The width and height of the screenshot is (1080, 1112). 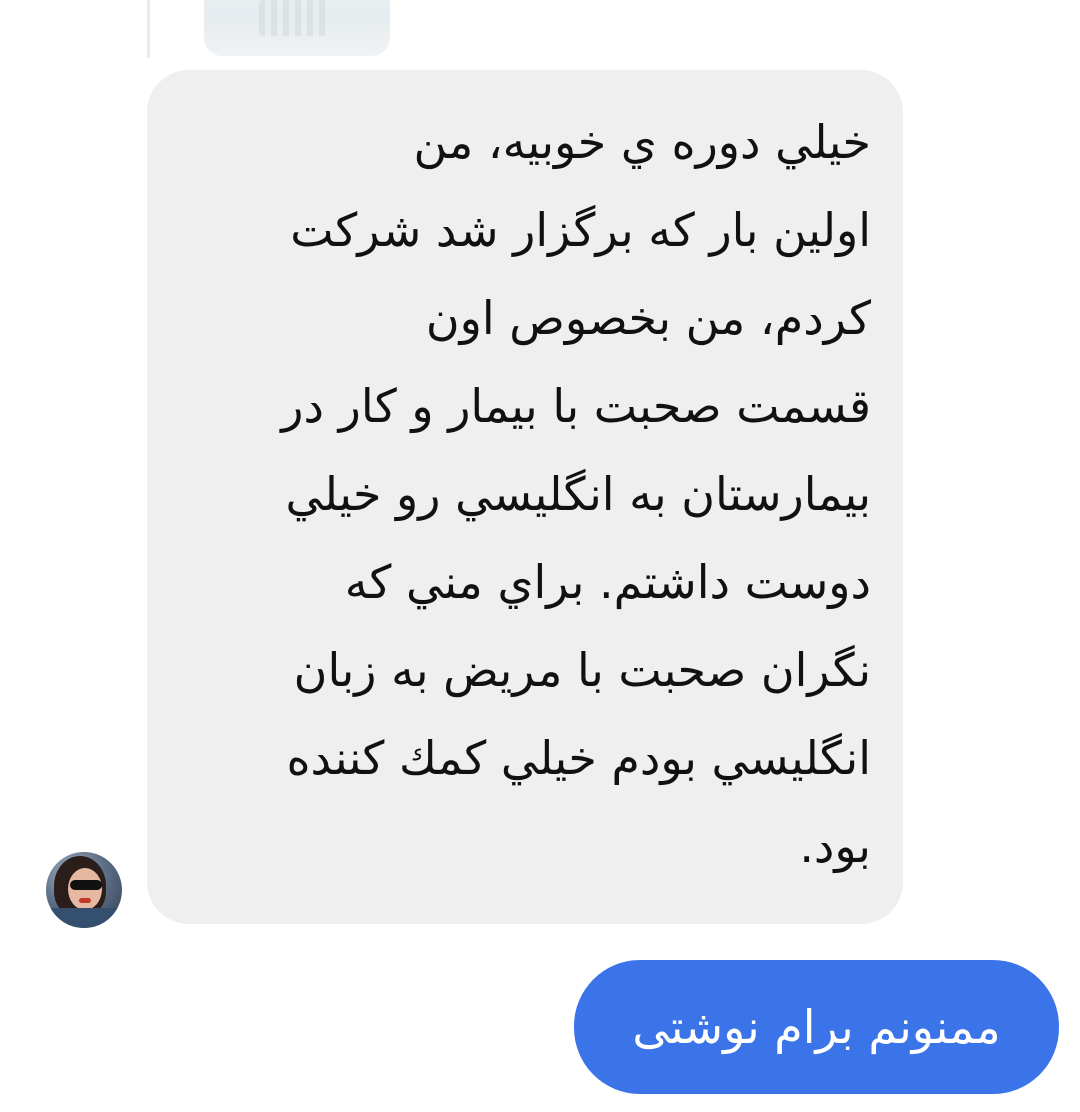 I want to click on sender-avatar, so click(x=84, y=890).